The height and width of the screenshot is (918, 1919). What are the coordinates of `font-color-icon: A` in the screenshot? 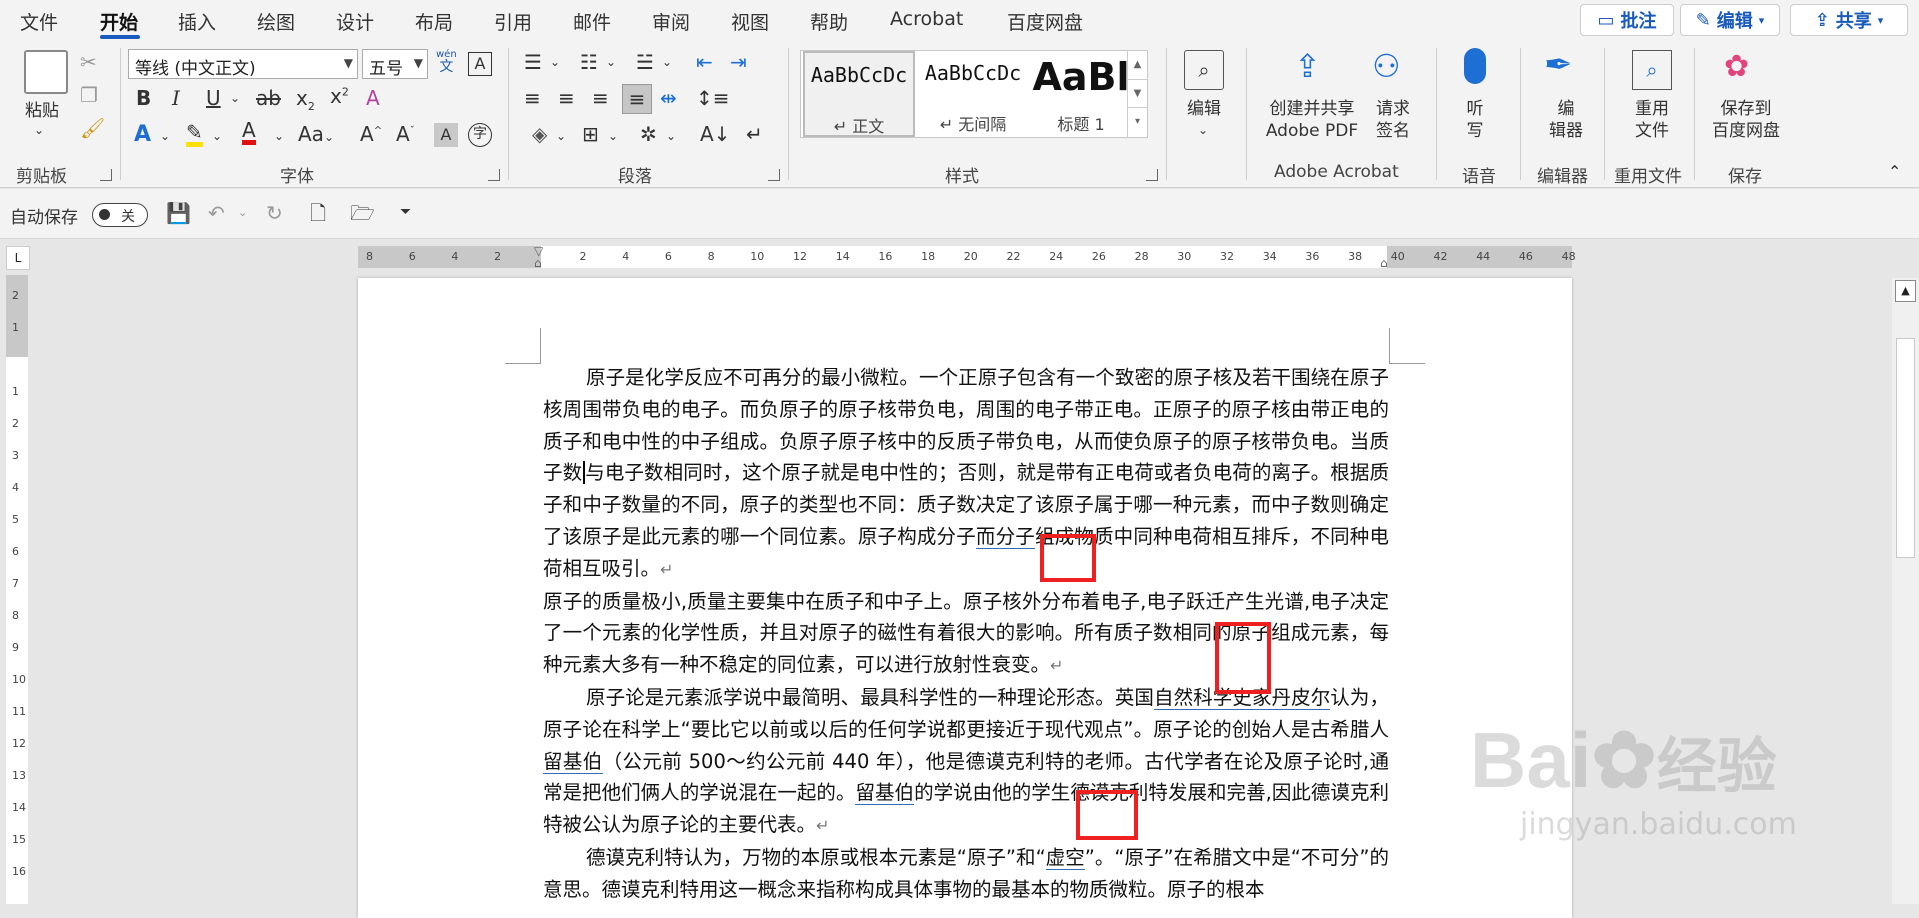 It's located at (249, 132).